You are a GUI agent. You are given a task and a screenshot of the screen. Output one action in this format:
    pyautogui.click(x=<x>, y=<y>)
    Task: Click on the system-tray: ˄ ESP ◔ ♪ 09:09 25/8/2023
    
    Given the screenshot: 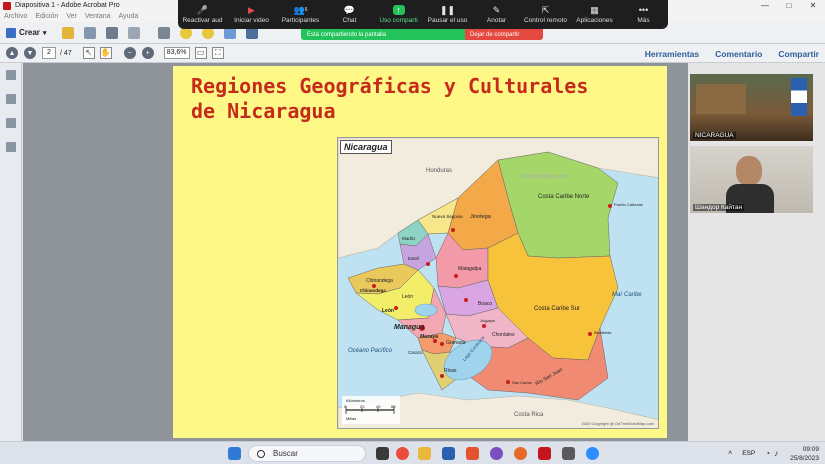 What is the action you would take?
    pyautogui.click(x=773, y=453)
    